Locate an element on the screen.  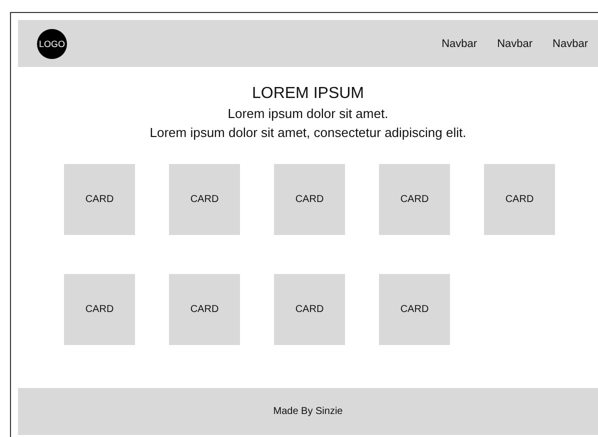
description: Lorem ipsum dolor sit amet, consectetur adipiscing elit. is located at coordinates (308, 133).